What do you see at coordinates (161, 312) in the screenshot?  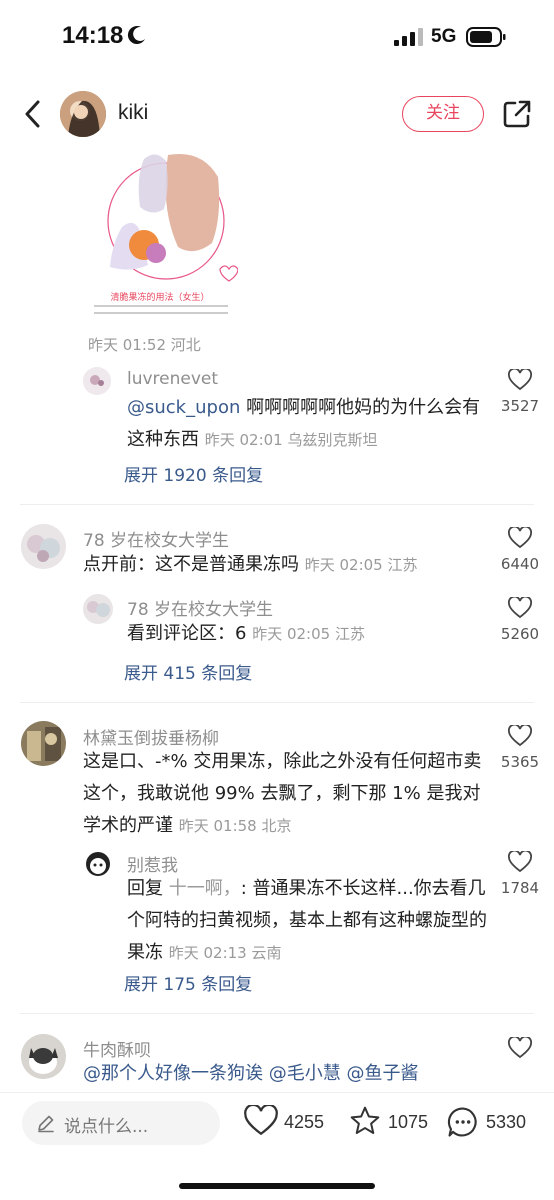 I see `image-text-lines` at bounding box center [161, 312].